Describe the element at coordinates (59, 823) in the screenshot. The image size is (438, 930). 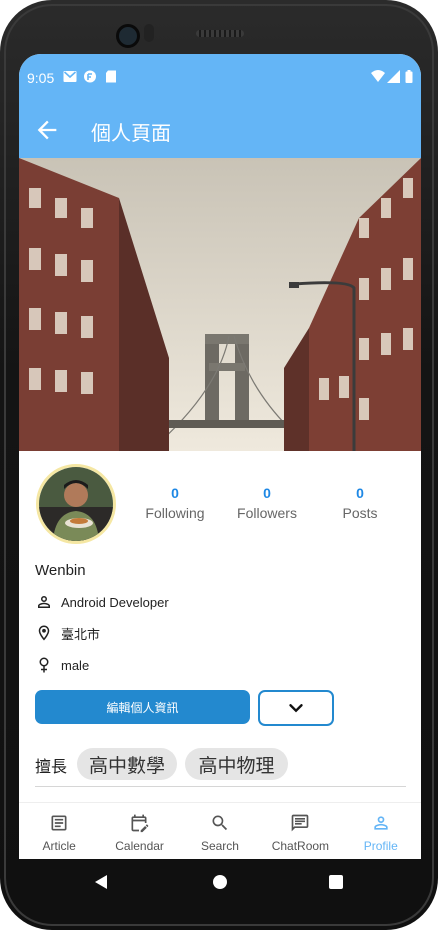
I see `article-icon` at that location.